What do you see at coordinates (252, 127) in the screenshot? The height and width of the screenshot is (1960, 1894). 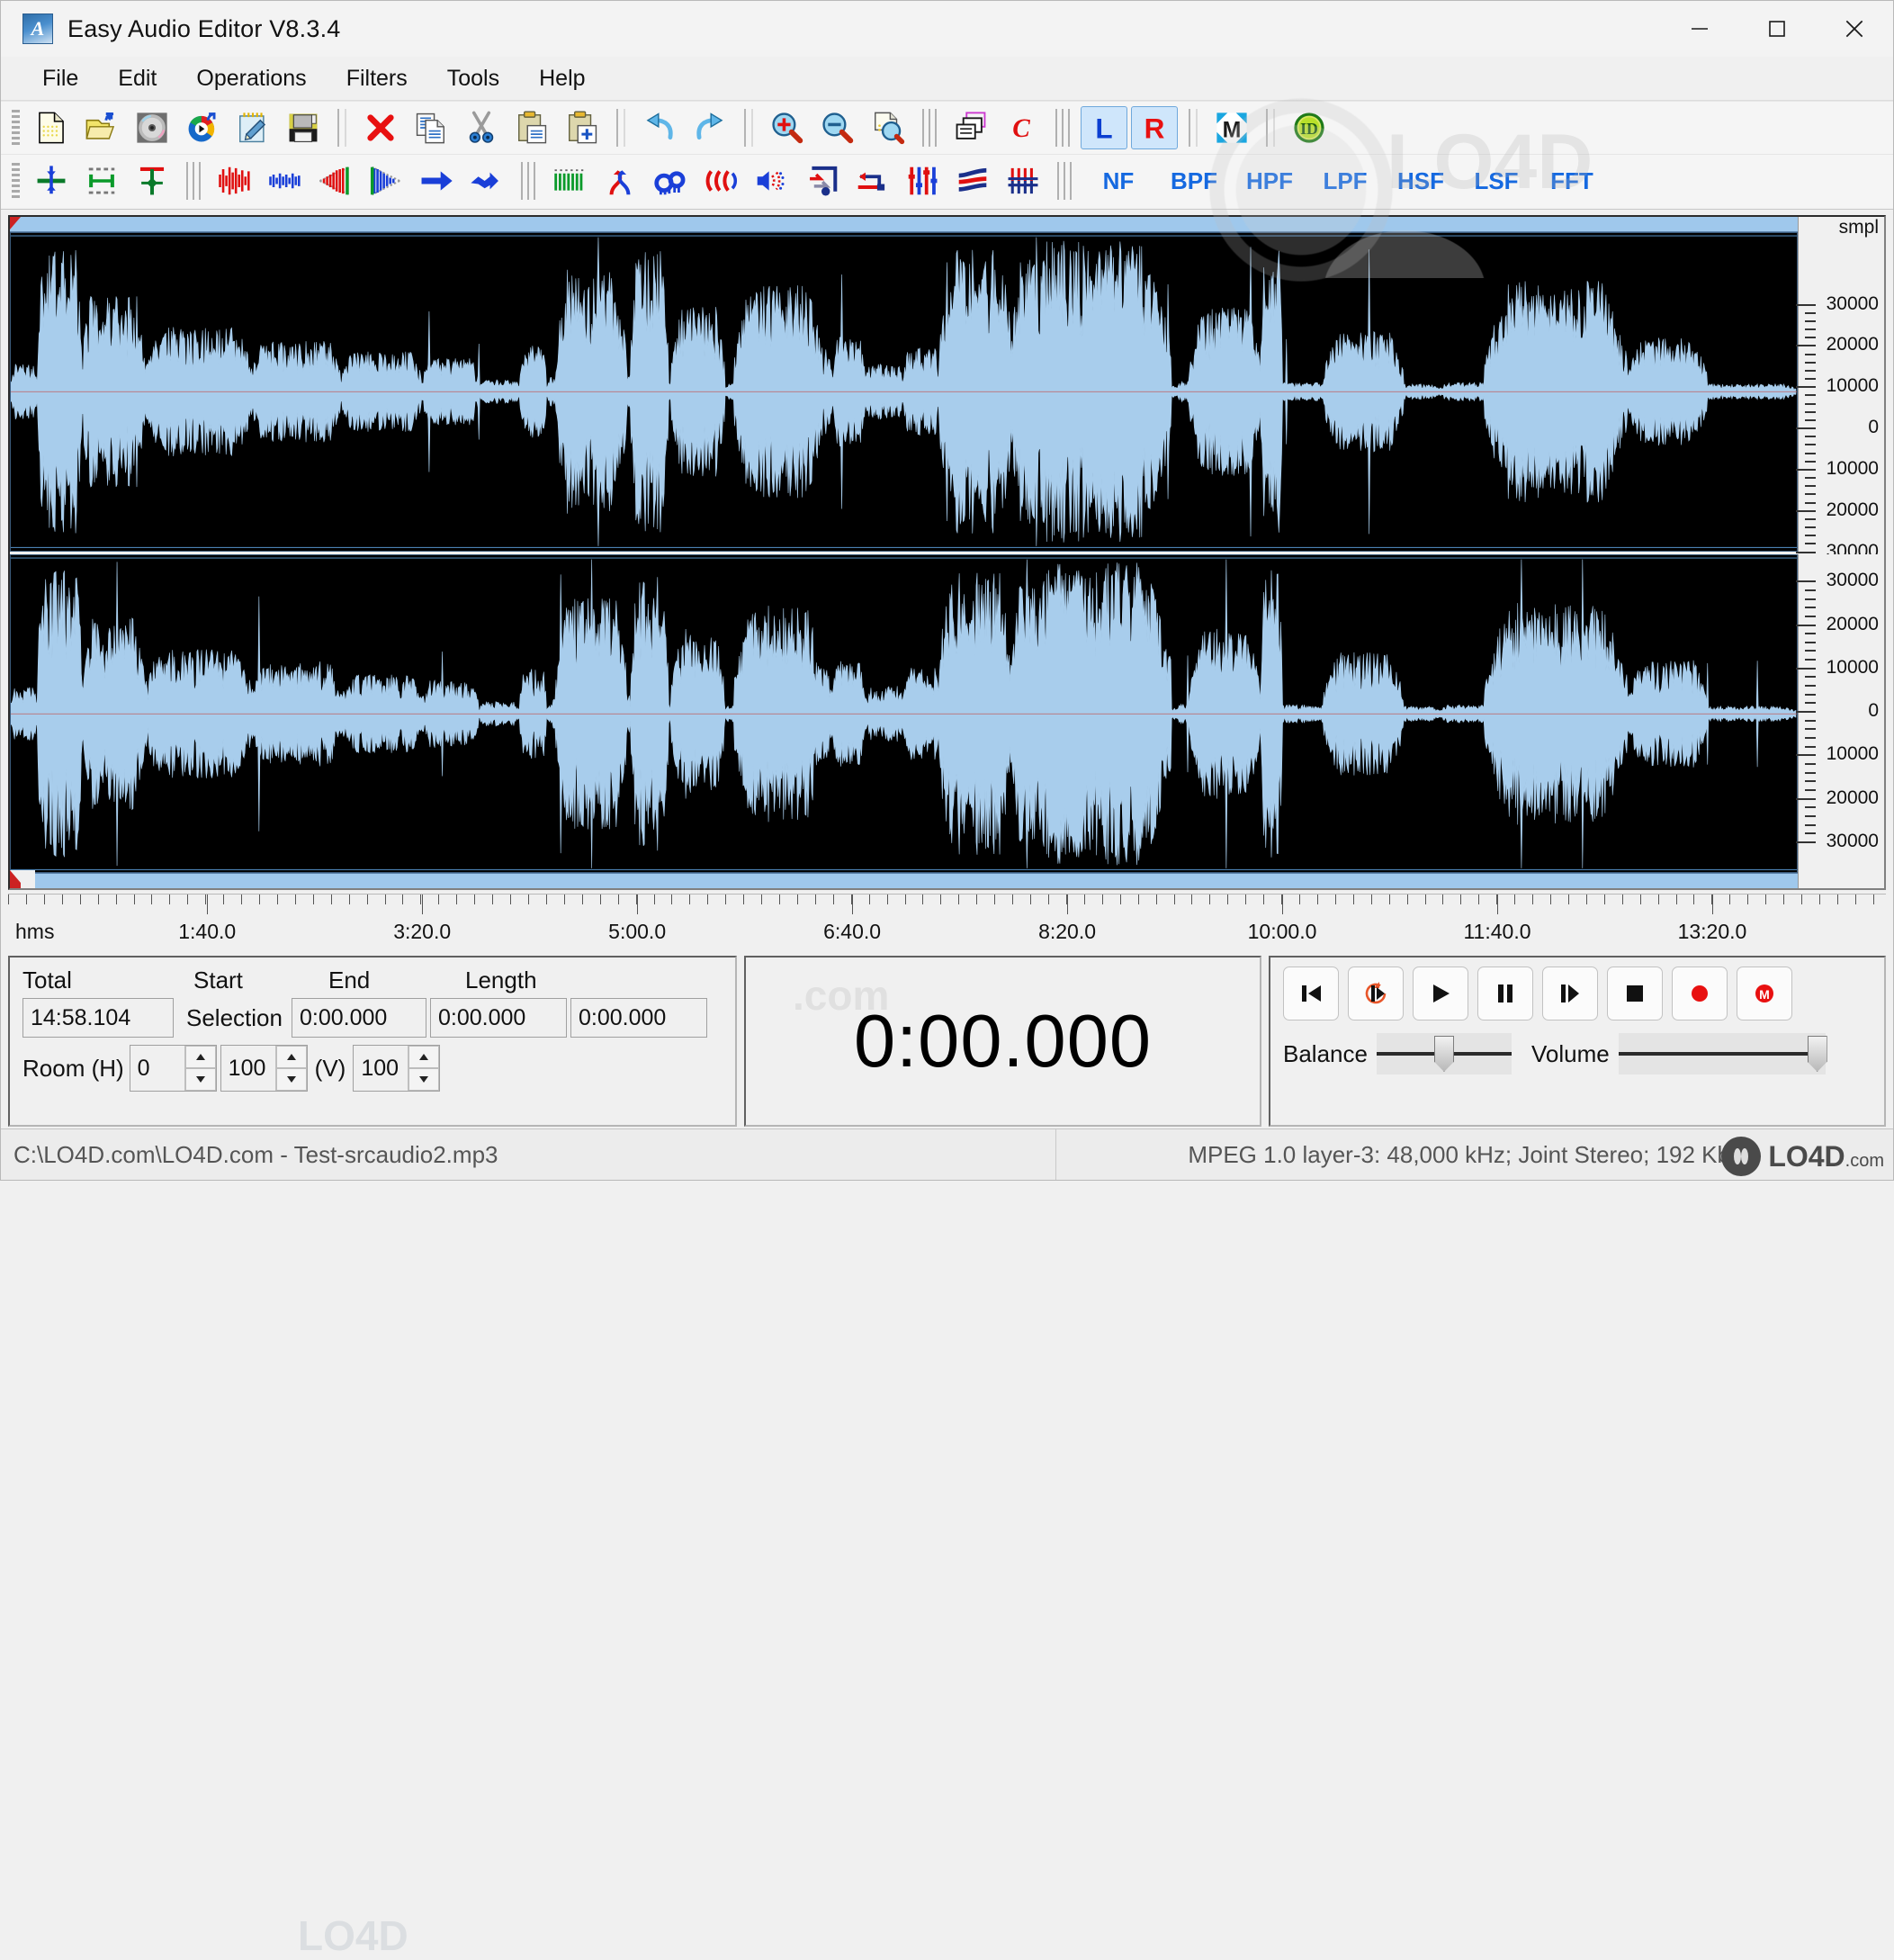 I see `edit-notes-icon` at bounding box center [252, 127].